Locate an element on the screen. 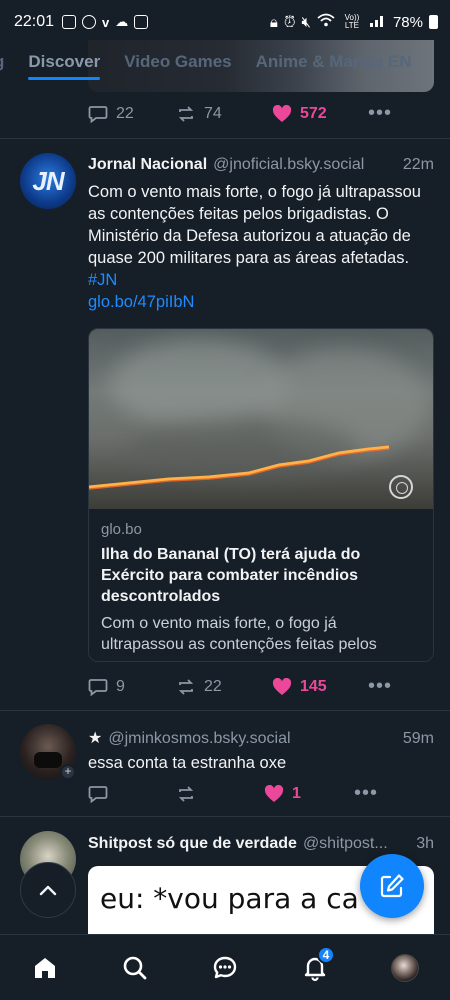 The height and width of the screenshot is (1000, 450). author-name: Shitpost só que de verdade is located at coordinates (192, 844).